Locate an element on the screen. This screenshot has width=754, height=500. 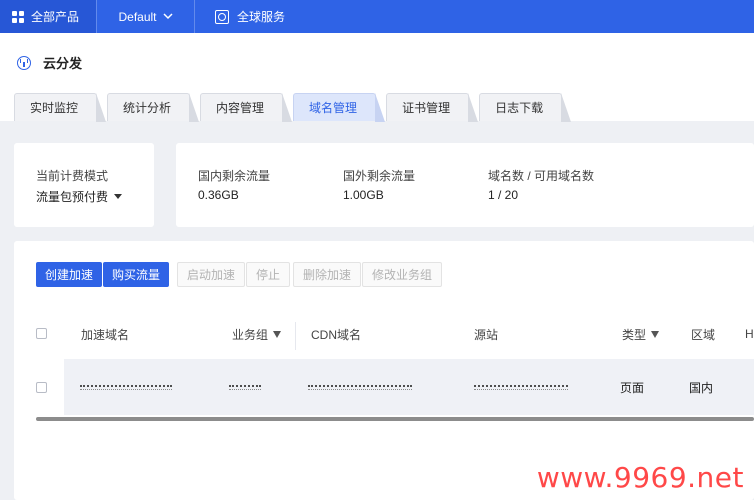
tab-label: 统计分析 is located at coordinates (147, 108).